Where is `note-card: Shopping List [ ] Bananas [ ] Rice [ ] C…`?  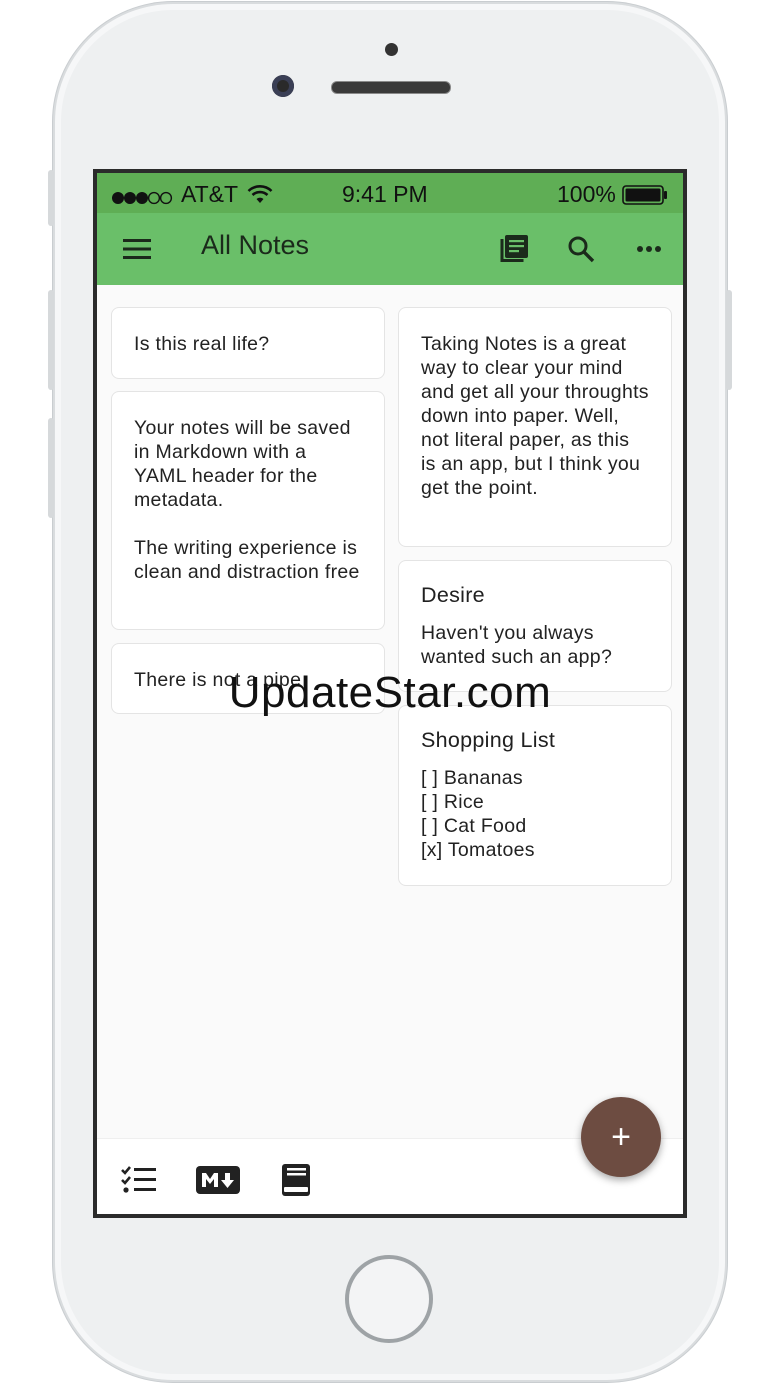
note-card: Shopping List [ ] Bananas [ ] Rice [ ] C… is located at coordinates (535, 795).